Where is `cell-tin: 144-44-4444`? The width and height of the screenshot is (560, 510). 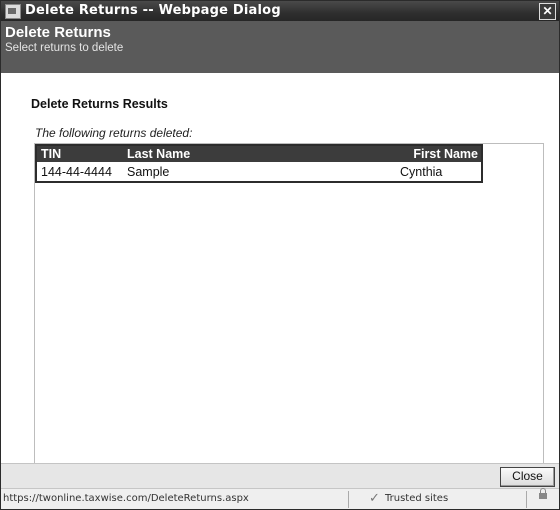 cell-tin: 144-44-4444 is located at coordinates (76, 171).